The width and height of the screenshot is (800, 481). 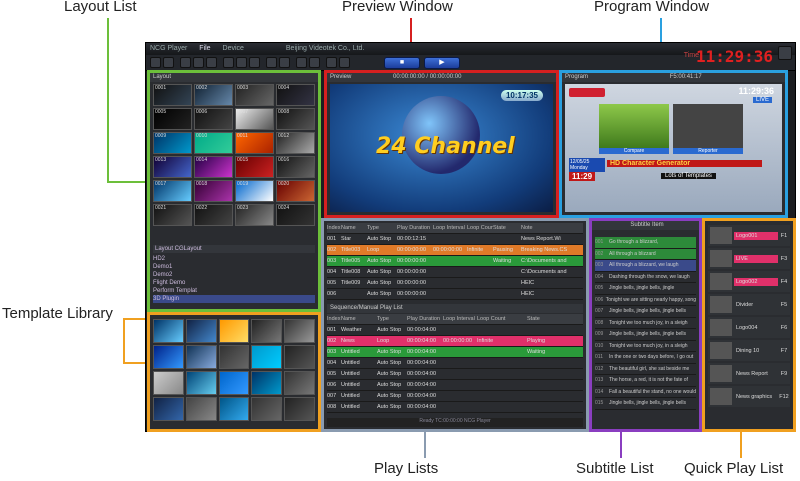 What do you see at coordinates (234, 249) in the screenshot?
I see `layout-tree-tabs: Layout CGLayout` at bounding box center [234, 249].